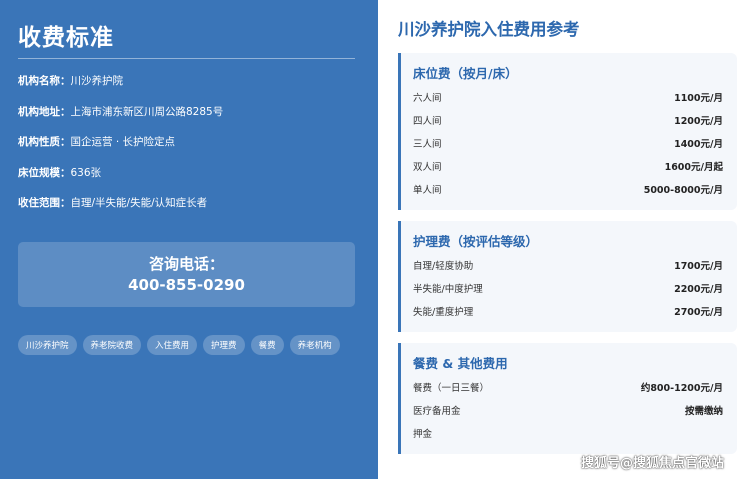  Describe the element at coordinates (568, 266) in the screenshot. I see `fee-row: 自理/轻度协助 1700元/月` at that location.